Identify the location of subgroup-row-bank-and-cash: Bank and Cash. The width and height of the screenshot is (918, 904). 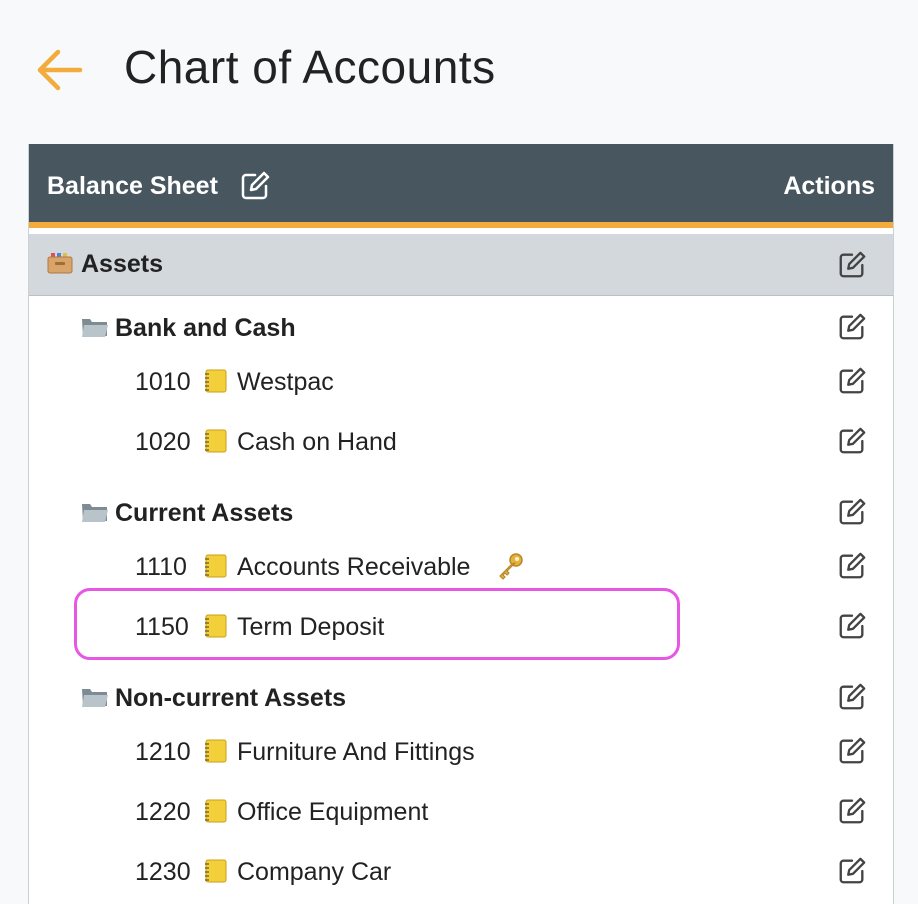
(461, 328).